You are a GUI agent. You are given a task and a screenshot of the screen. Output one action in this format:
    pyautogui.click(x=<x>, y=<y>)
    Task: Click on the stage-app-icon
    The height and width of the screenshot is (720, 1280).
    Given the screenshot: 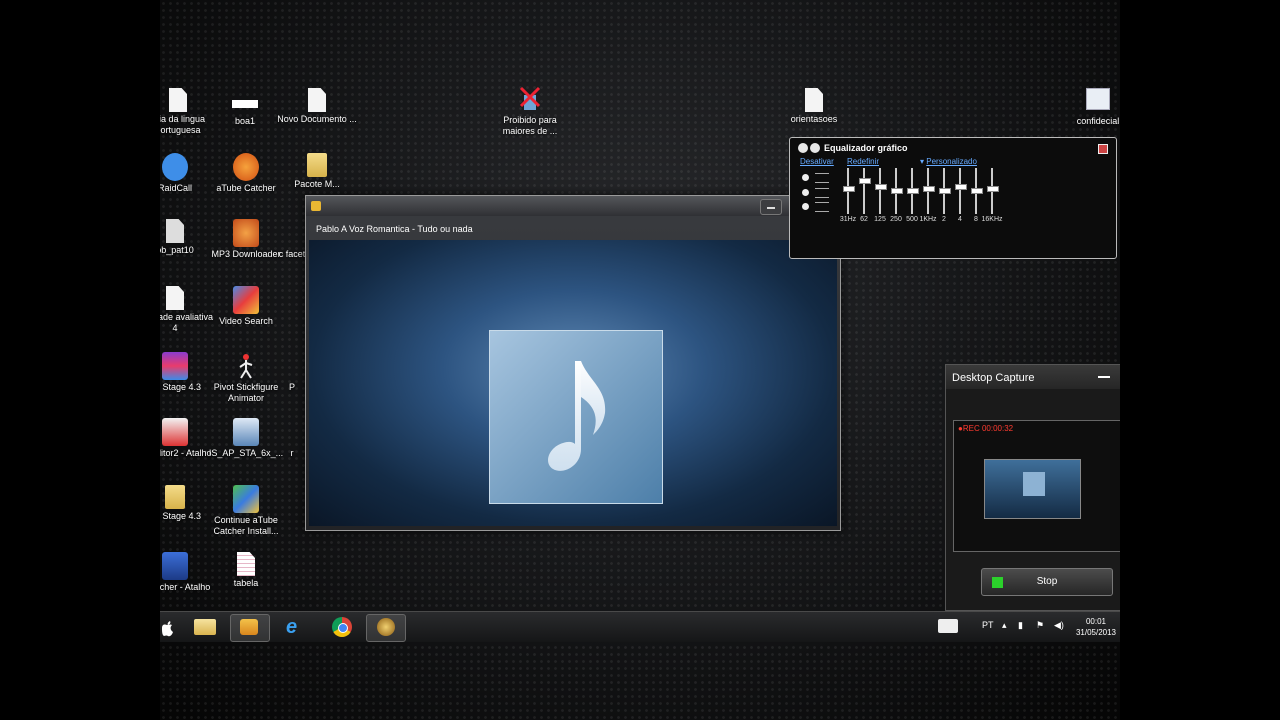 What is the action you would take?
    pyautogui.click(x=175, y=366)
    